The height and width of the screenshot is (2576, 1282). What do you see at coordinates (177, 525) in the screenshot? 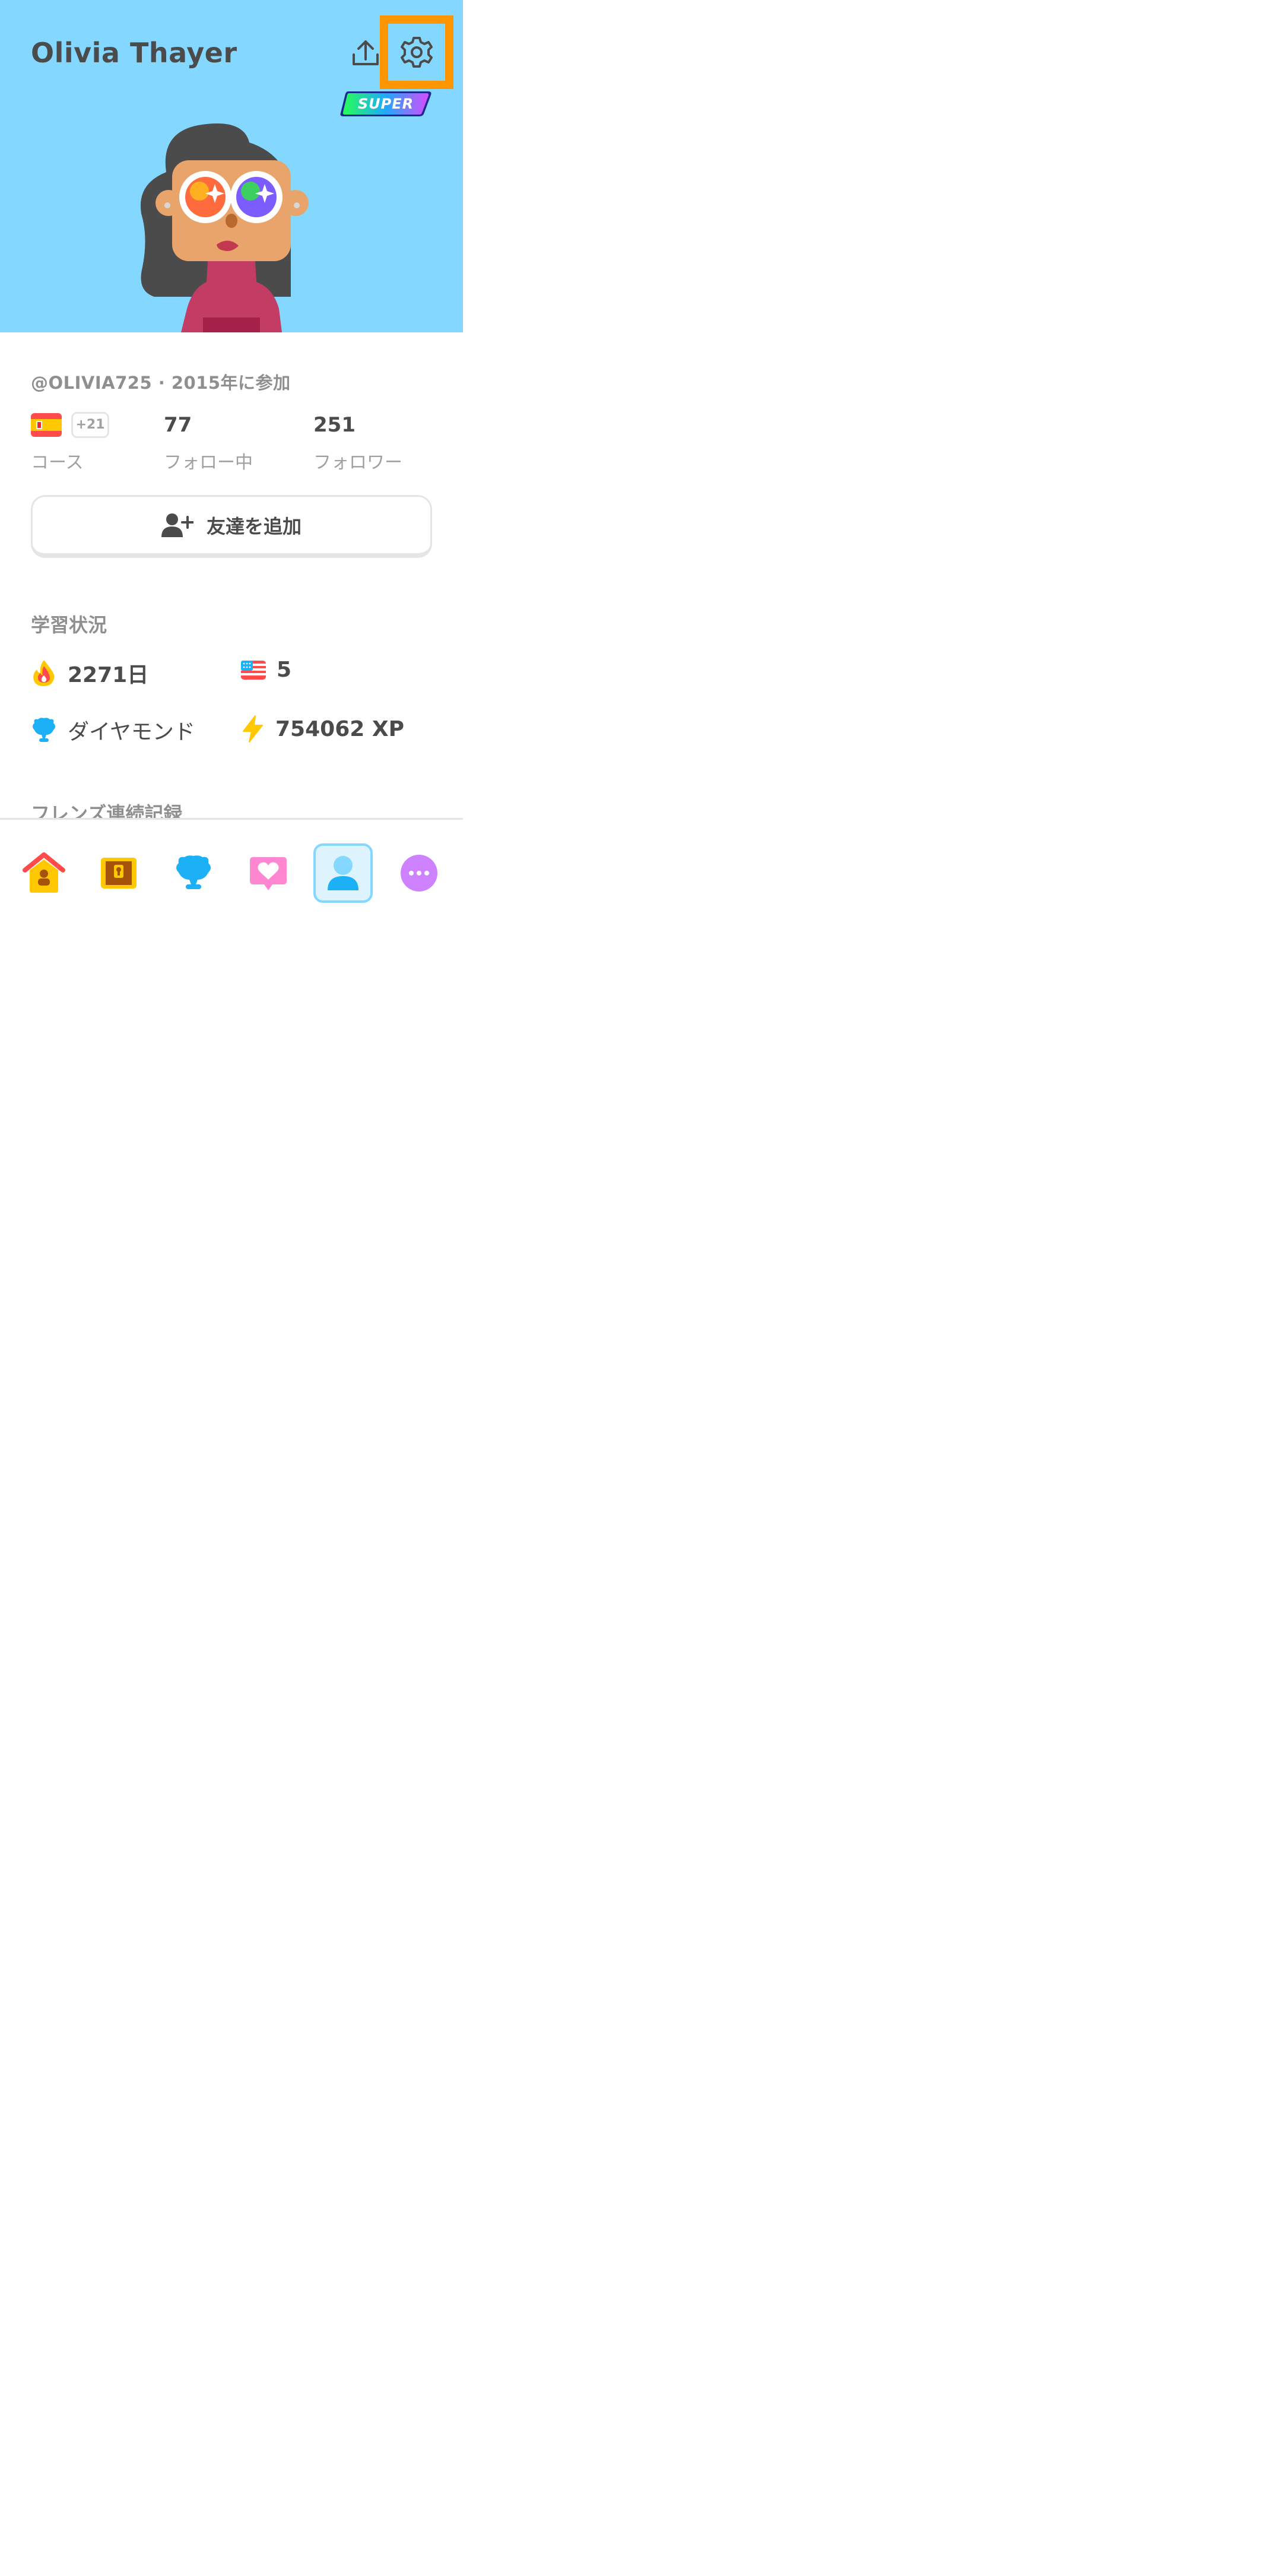
I see `add-user-icon` at bounding box center [177, 525].